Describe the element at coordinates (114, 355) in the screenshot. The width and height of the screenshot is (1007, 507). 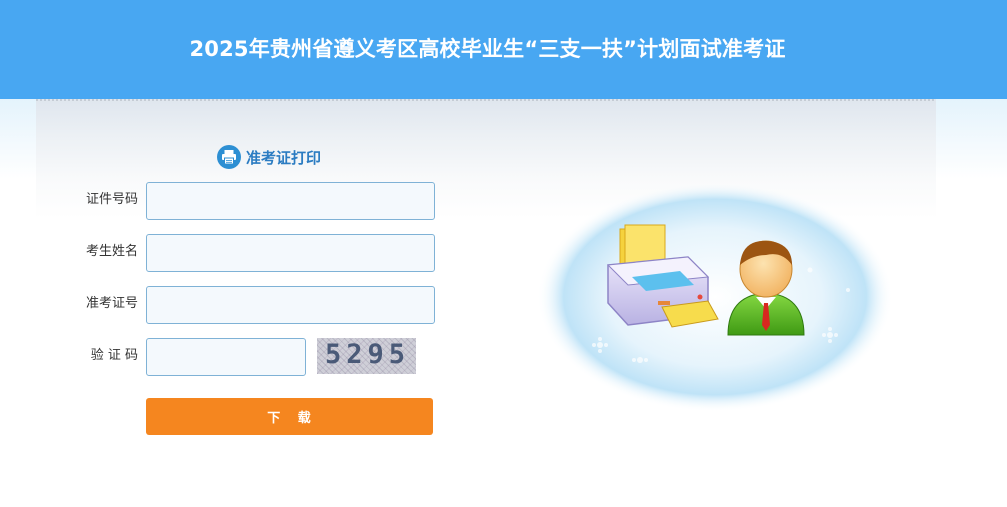
I see `captcha-label: 验 证 码` at that location.